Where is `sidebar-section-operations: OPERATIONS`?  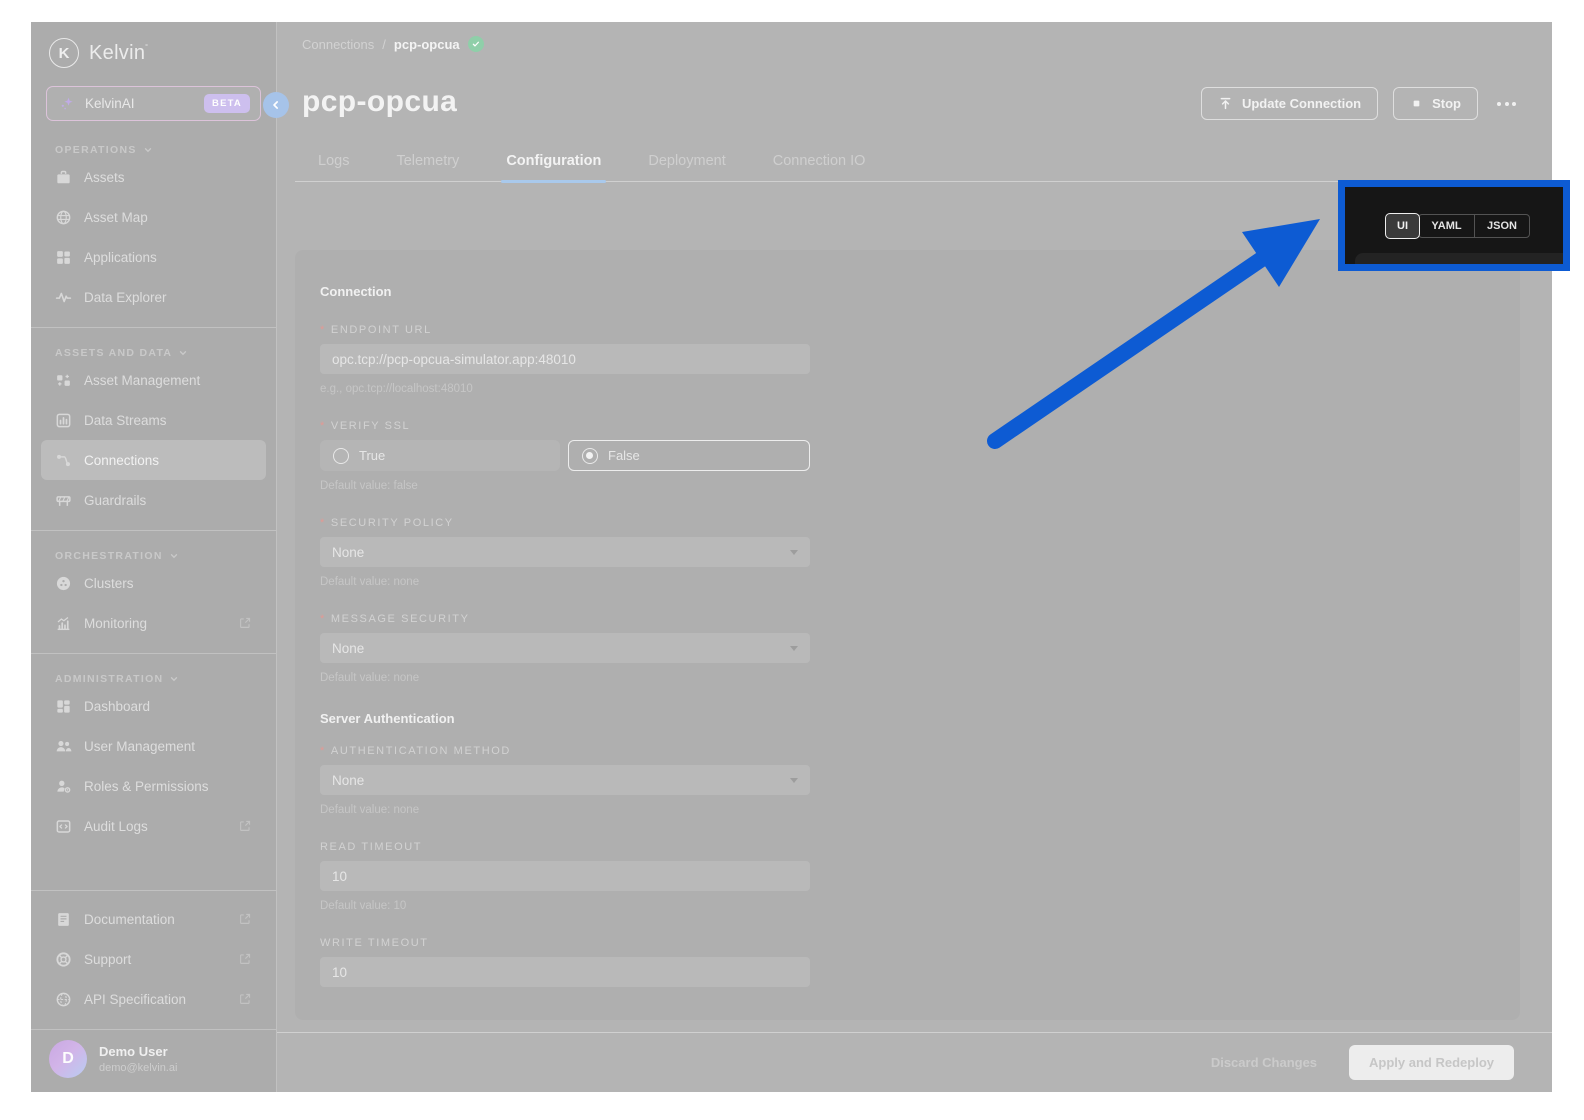
sidebar-section-operations: OPERATIONS is located at coordinates (153, 150).